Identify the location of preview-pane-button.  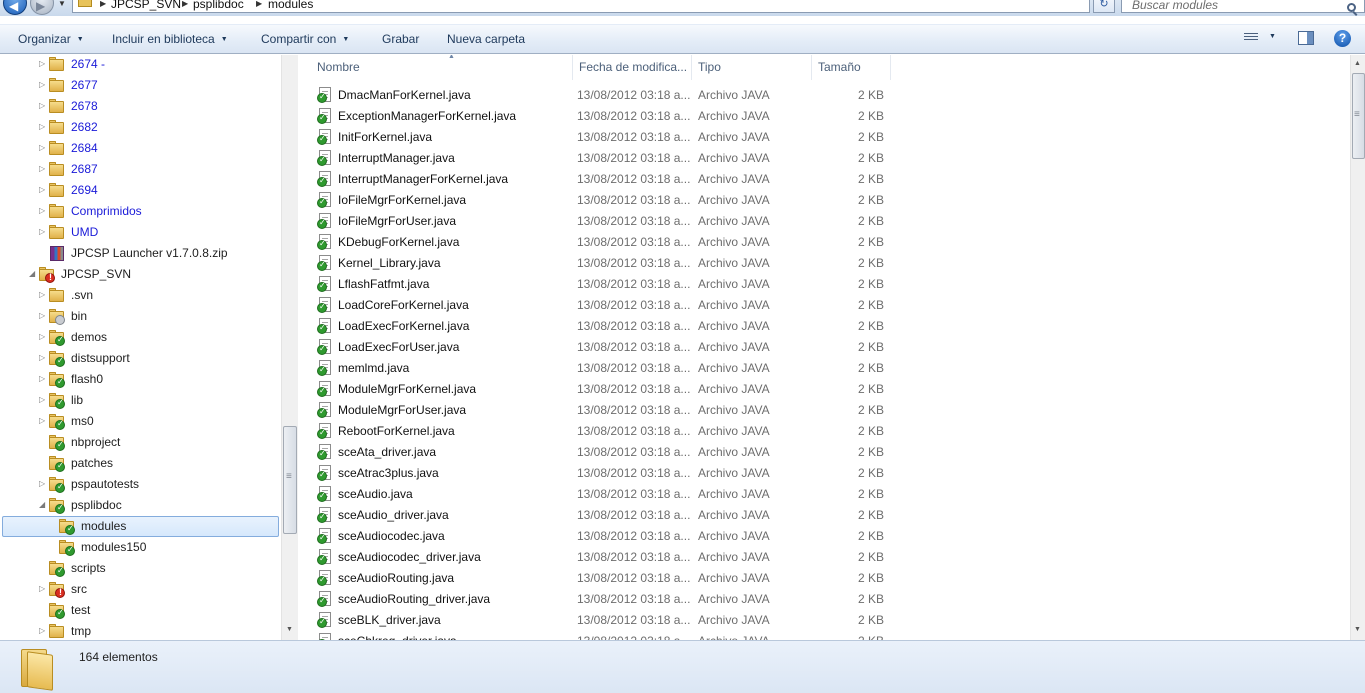
(1306, 38).